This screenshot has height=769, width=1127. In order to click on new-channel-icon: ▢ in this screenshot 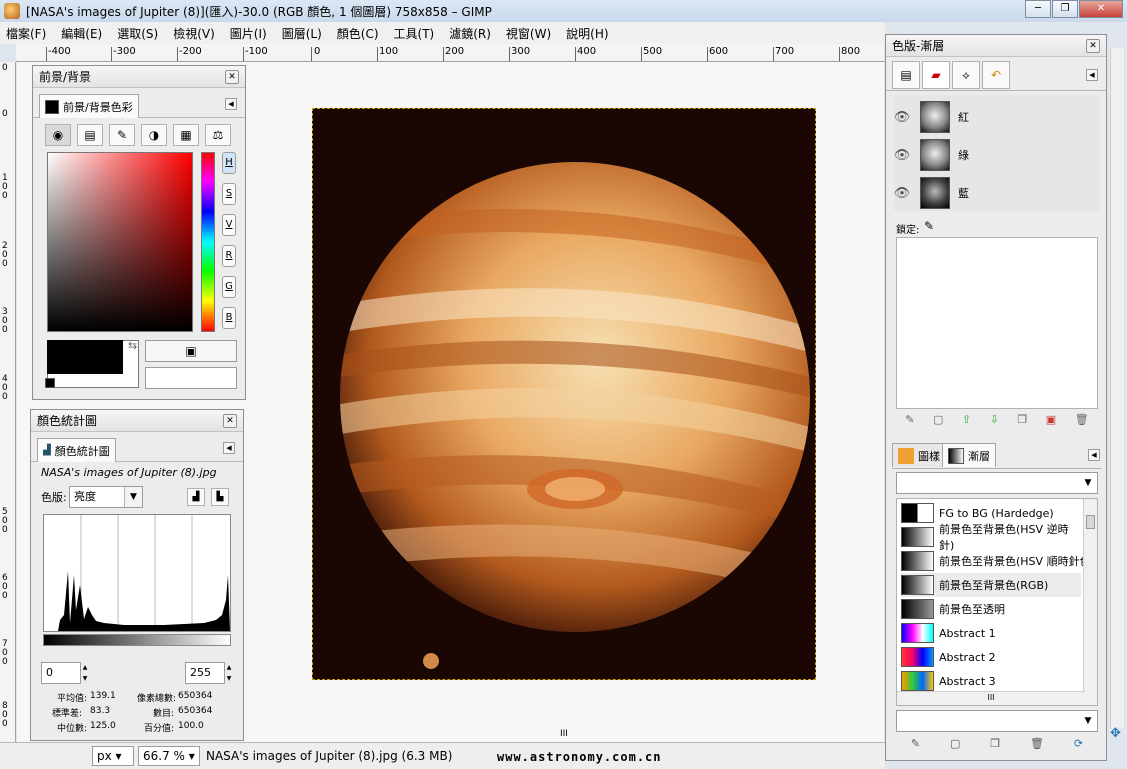, I will do `click(938, 422)`.